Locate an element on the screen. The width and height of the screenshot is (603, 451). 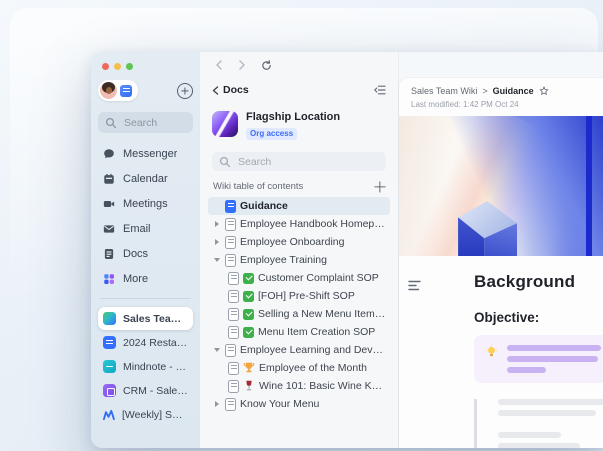
toc-title: Wiki table of contents is located at coordinates (258, 186).